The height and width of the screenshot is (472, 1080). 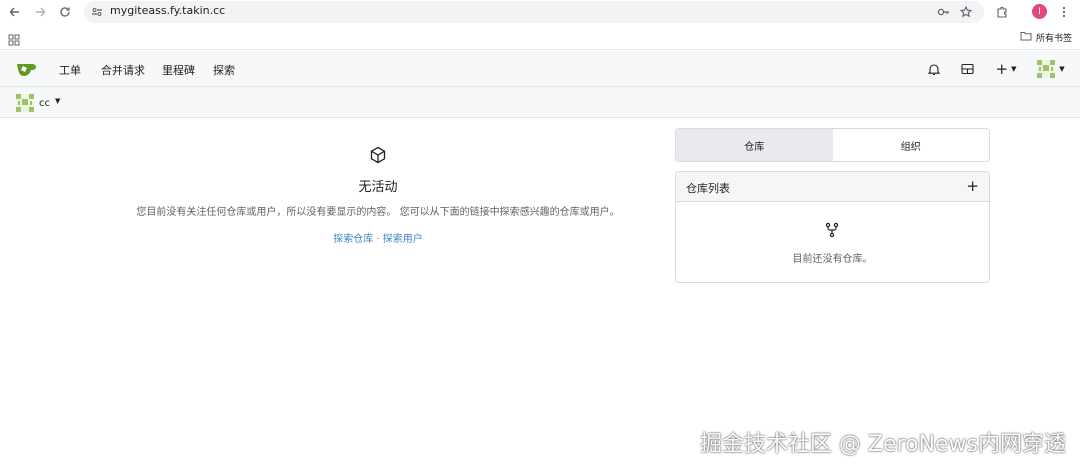 What do you see at coordinates (832, 187) in the screenshot?
I see `repo-list-header: 仓库列表 +` at bounding box center [832, 187].